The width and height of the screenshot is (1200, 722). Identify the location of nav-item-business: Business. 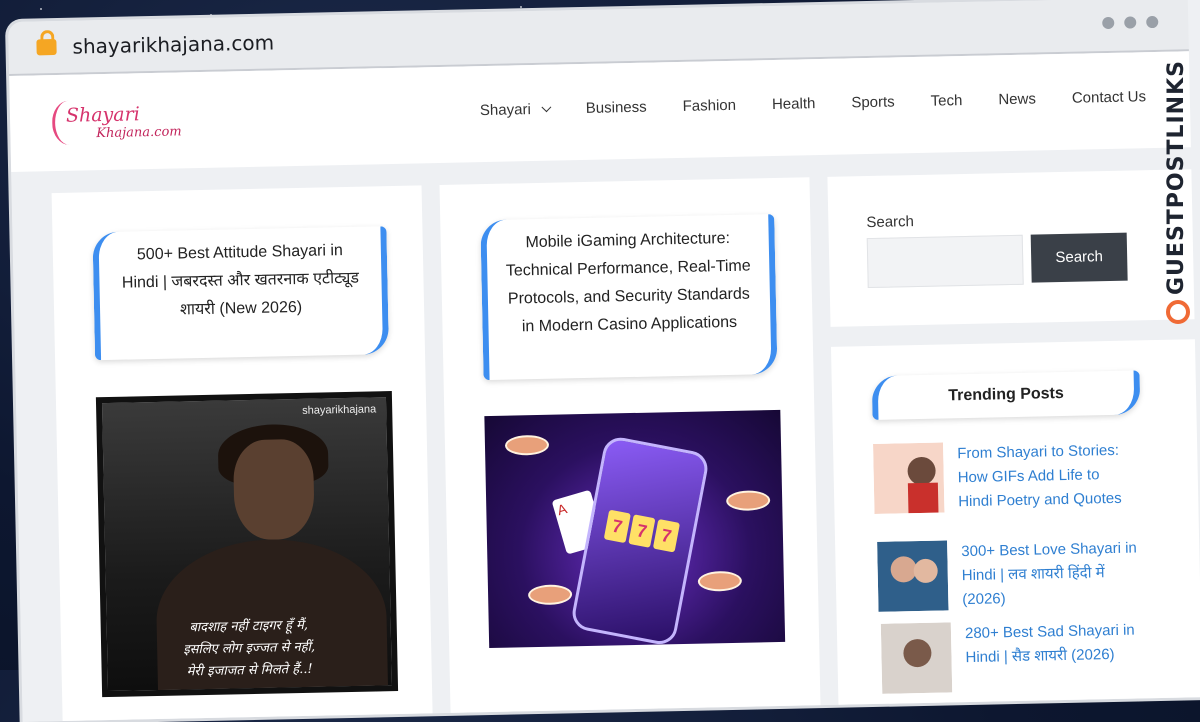
(616, 108).